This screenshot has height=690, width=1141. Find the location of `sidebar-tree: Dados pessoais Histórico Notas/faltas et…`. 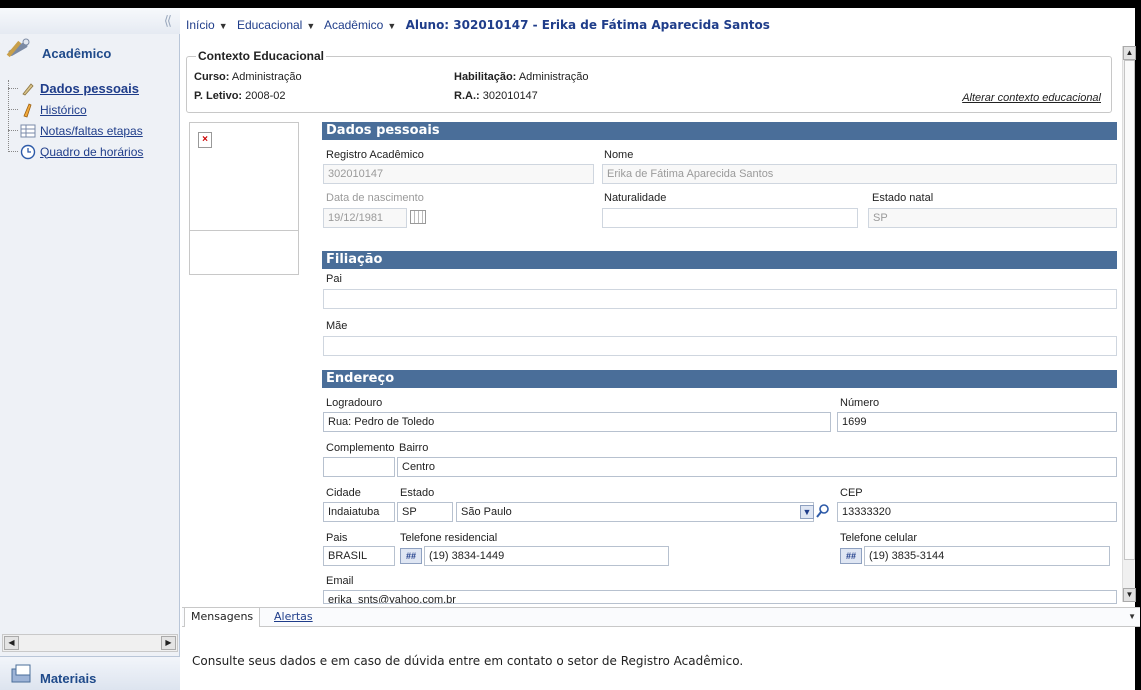

sidebar-tree: Dados pessoais Histórico Notas/faltas et… is located at coordinates (75, 120).